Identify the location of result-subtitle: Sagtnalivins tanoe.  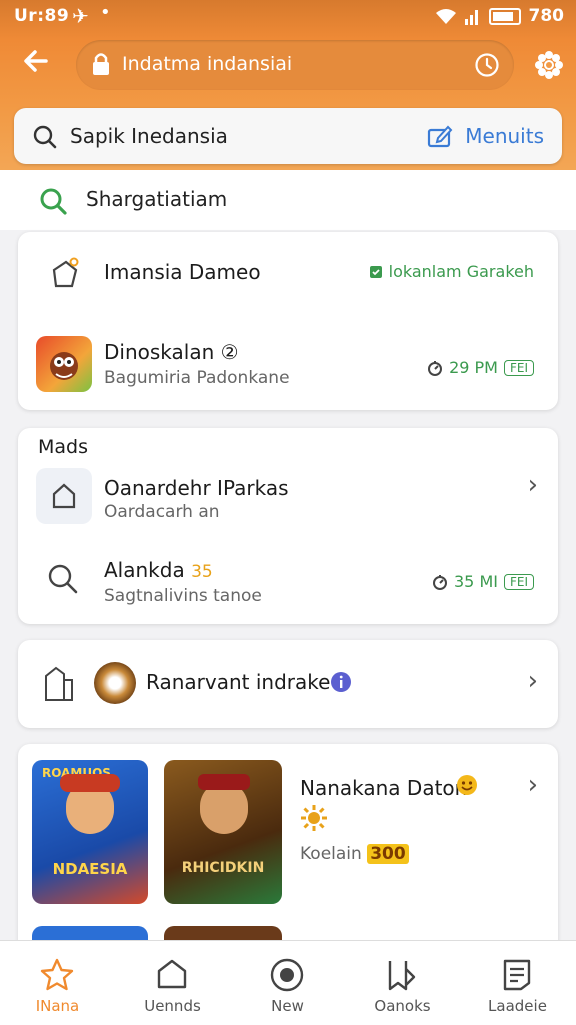
(183, 596).